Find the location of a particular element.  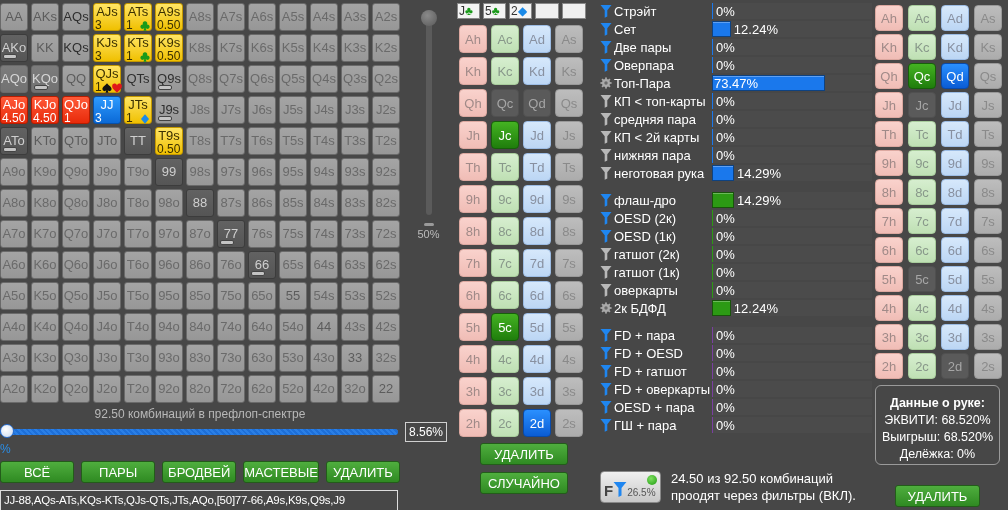

hand-cell: TT is located at coordinates (138, 141).